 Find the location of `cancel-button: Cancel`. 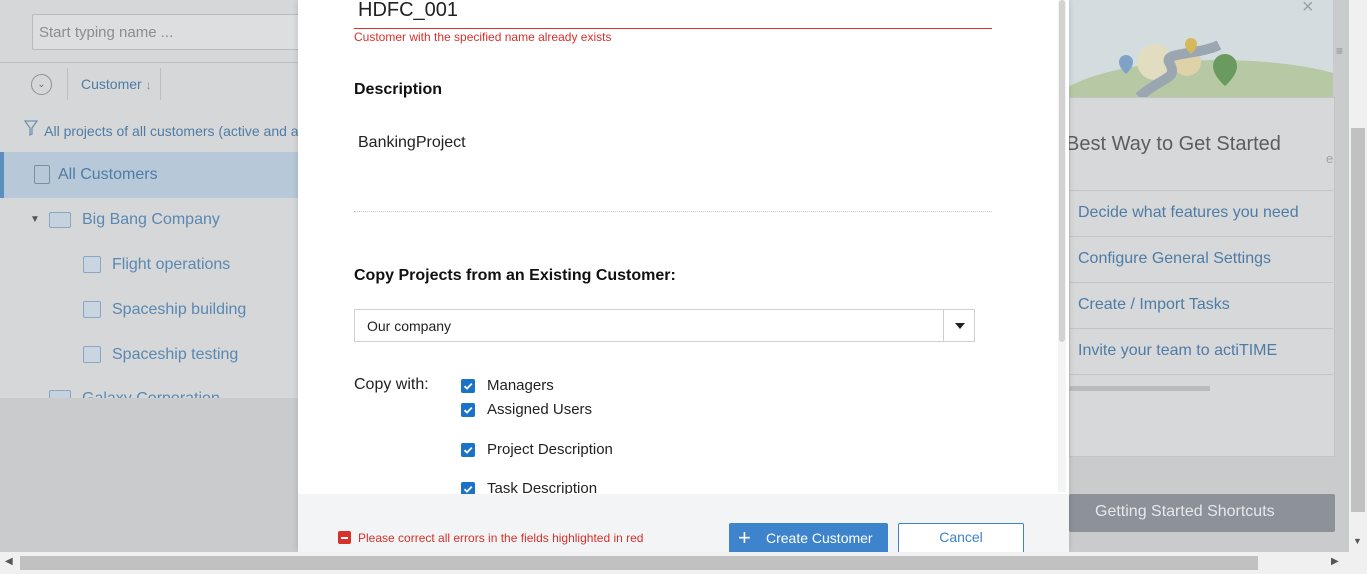

cancel-button: Cancel is located at coordinates (961, 538).